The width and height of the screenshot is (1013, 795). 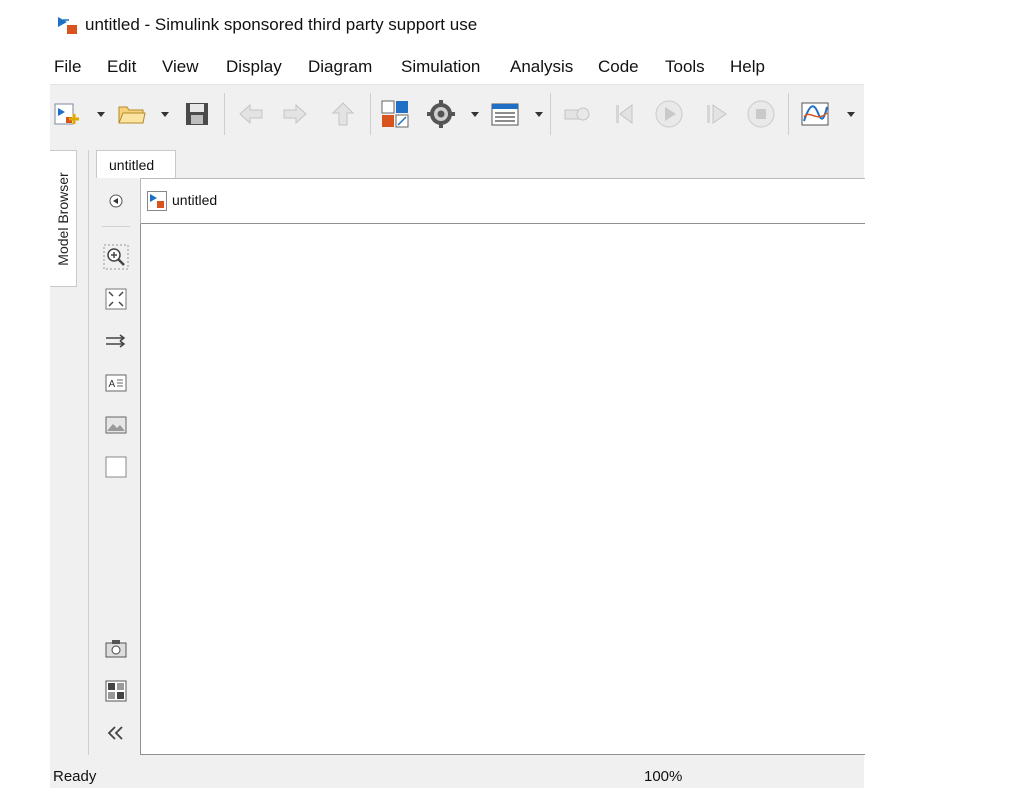 What do you see at coordinates (116, 733) in the screenshot?
I see `collapse-panel-icon` at bounding box center [116, 733].